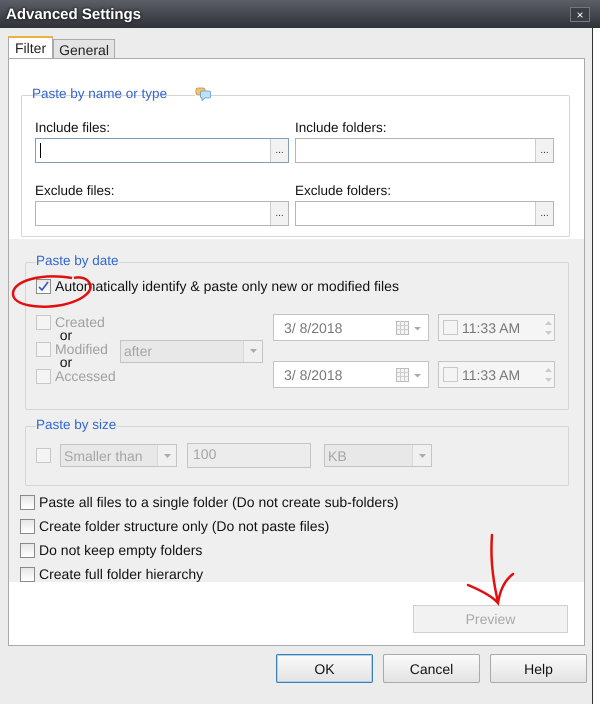 This screenshot has height=704, width=600. Describe the element at coordinates (81, 349) in the screenshot. I see `checkbox-label: Modified` at that location.